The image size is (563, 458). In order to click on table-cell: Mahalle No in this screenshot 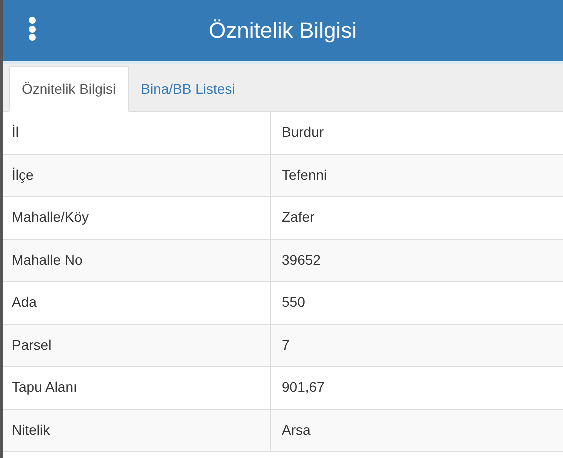, I will do `click(137, 260)`.